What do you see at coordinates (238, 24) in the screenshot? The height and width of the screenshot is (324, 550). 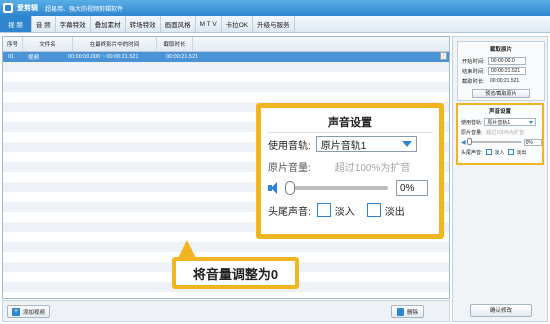 I see `tab-karaoke: 卡拉OK` at bounding box center [238, 24].